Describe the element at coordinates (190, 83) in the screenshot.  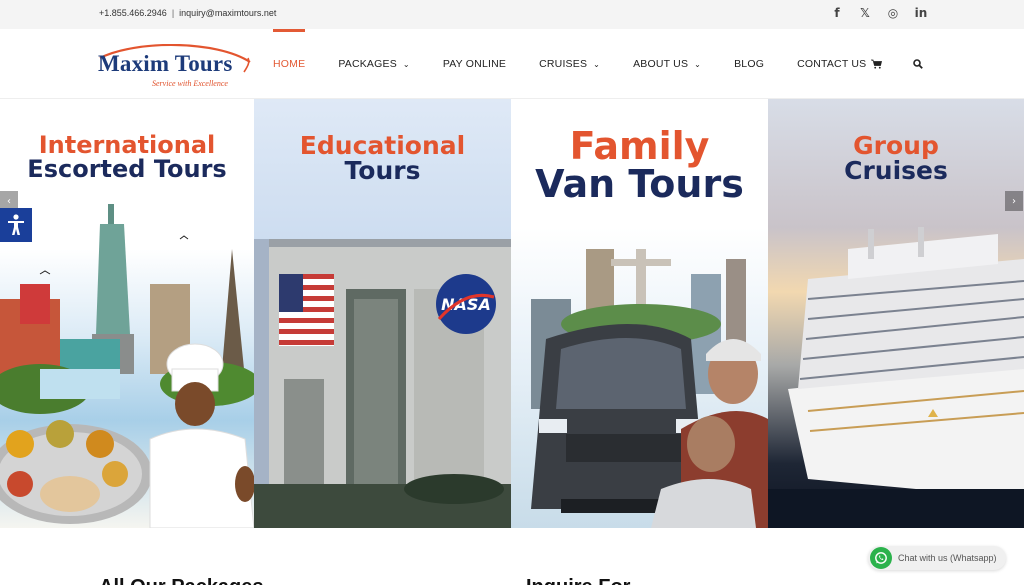
I see `logo-tagline: Service with Excellence` at that location.